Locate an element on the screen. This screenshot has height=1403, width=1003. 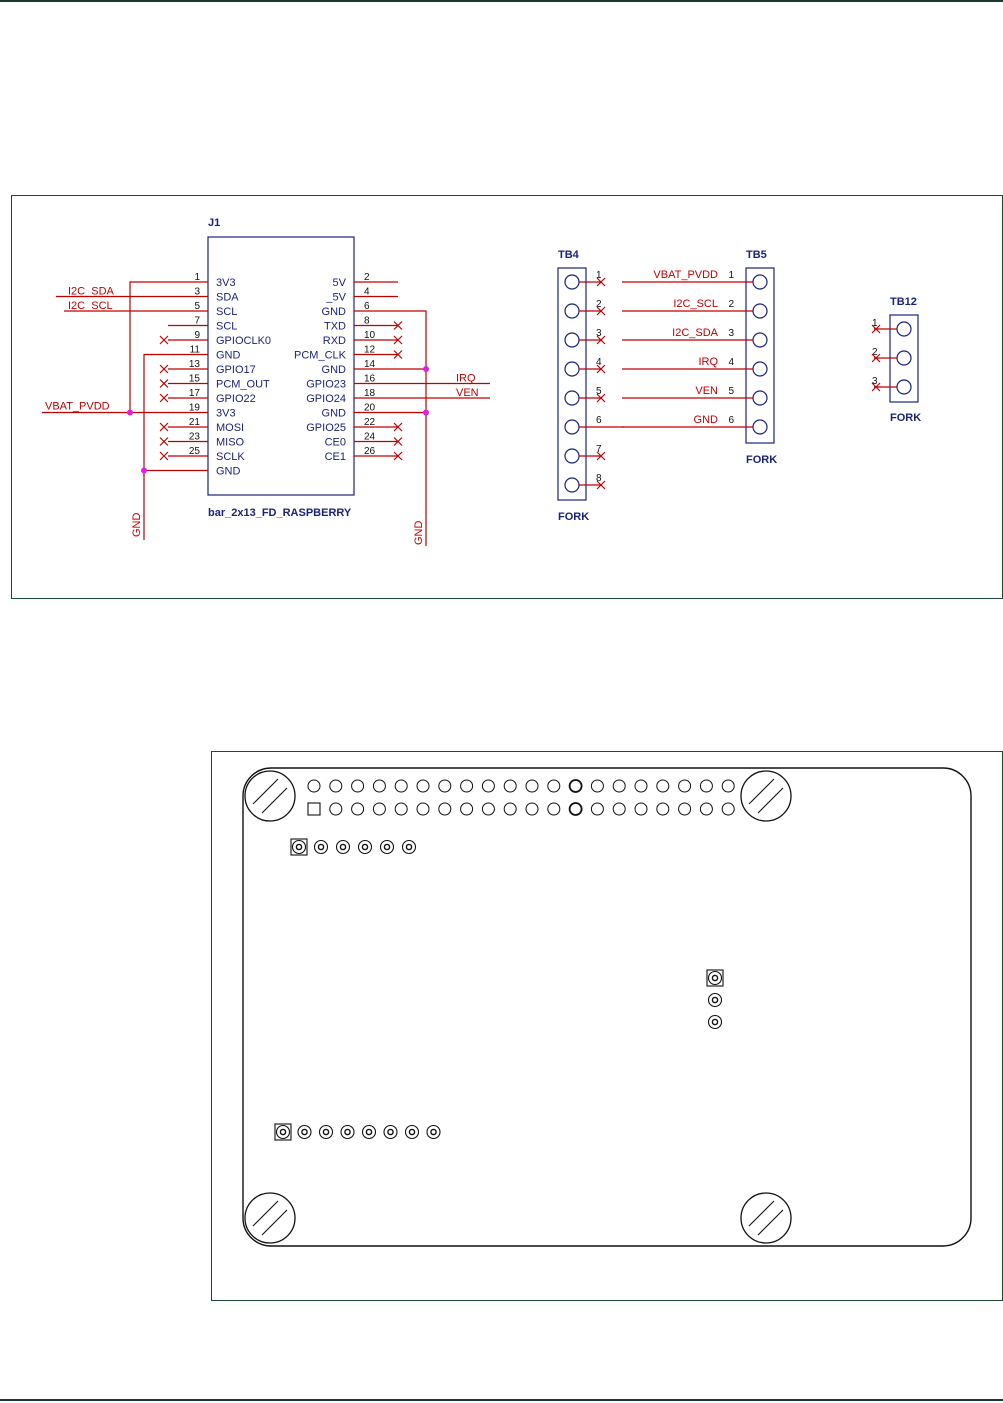
tb5-net-label: I2C_SCL is located at coordinates (695, 304).